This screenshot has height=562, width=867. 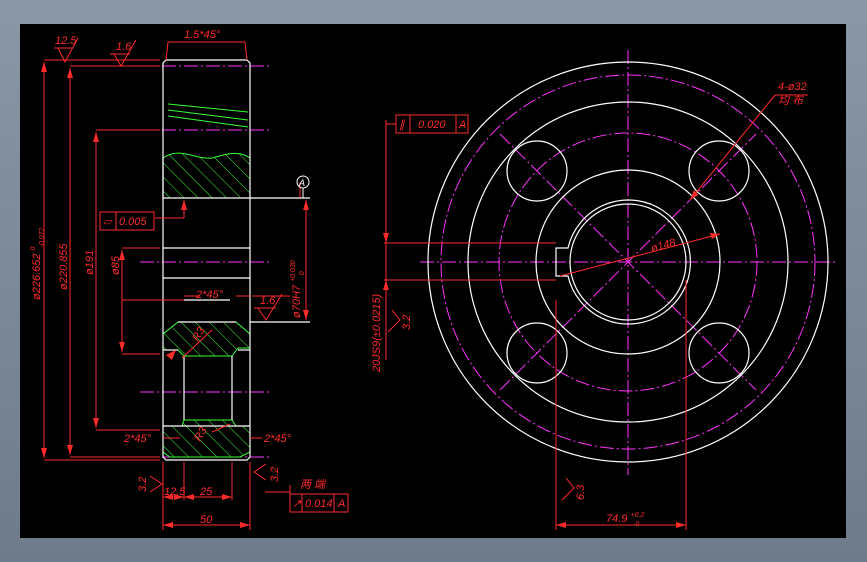 I want to click on front-roughness, so click(x=481, y=405).